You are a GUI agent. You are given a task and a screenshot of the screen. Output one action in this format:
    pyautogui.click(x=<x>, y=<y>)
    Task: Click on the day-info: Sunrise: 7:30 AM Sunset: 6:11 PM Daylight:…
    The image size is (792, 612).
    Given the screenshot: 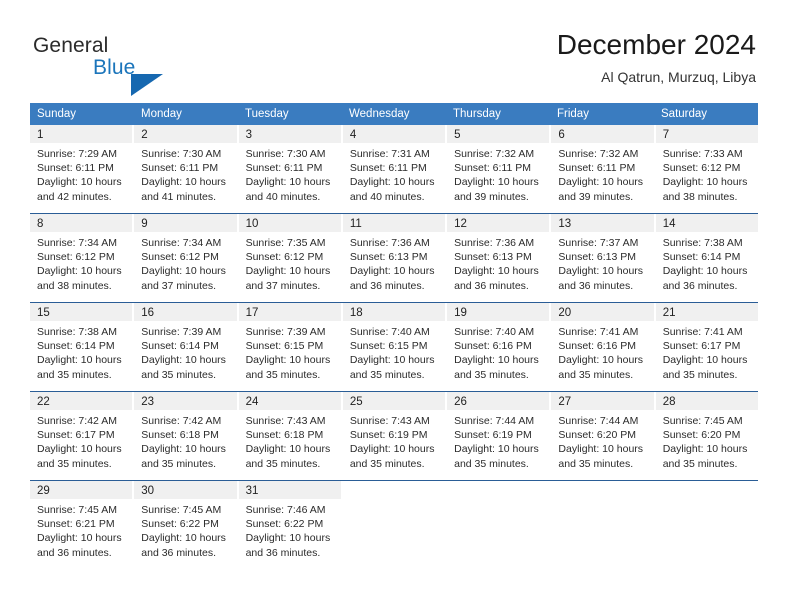 What is the action you would take?
    pyautogui.click(x=185, y=173)
    